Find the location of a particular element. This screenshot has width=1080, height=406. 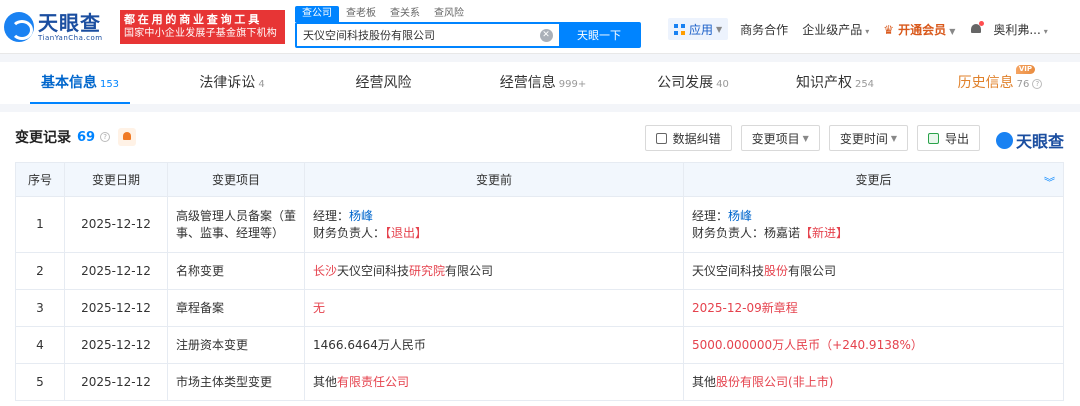

before-cell: 长沙天仪空间科技研究院有限公司 is located at coordinates (494, 271).